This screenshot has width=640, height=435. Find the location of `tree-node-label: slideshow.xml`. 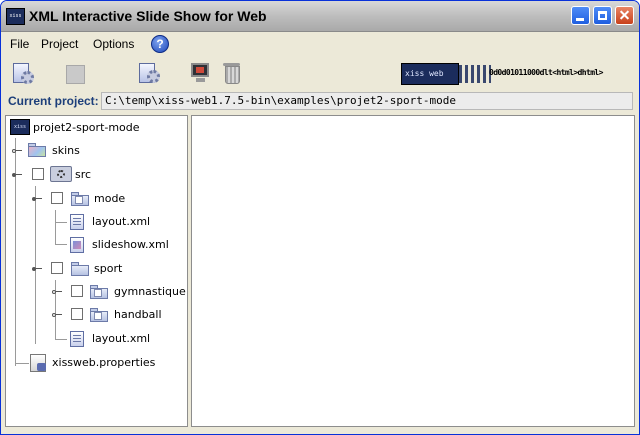

tree-node-label: slideshow.xml is located at coordinates (130, 244).